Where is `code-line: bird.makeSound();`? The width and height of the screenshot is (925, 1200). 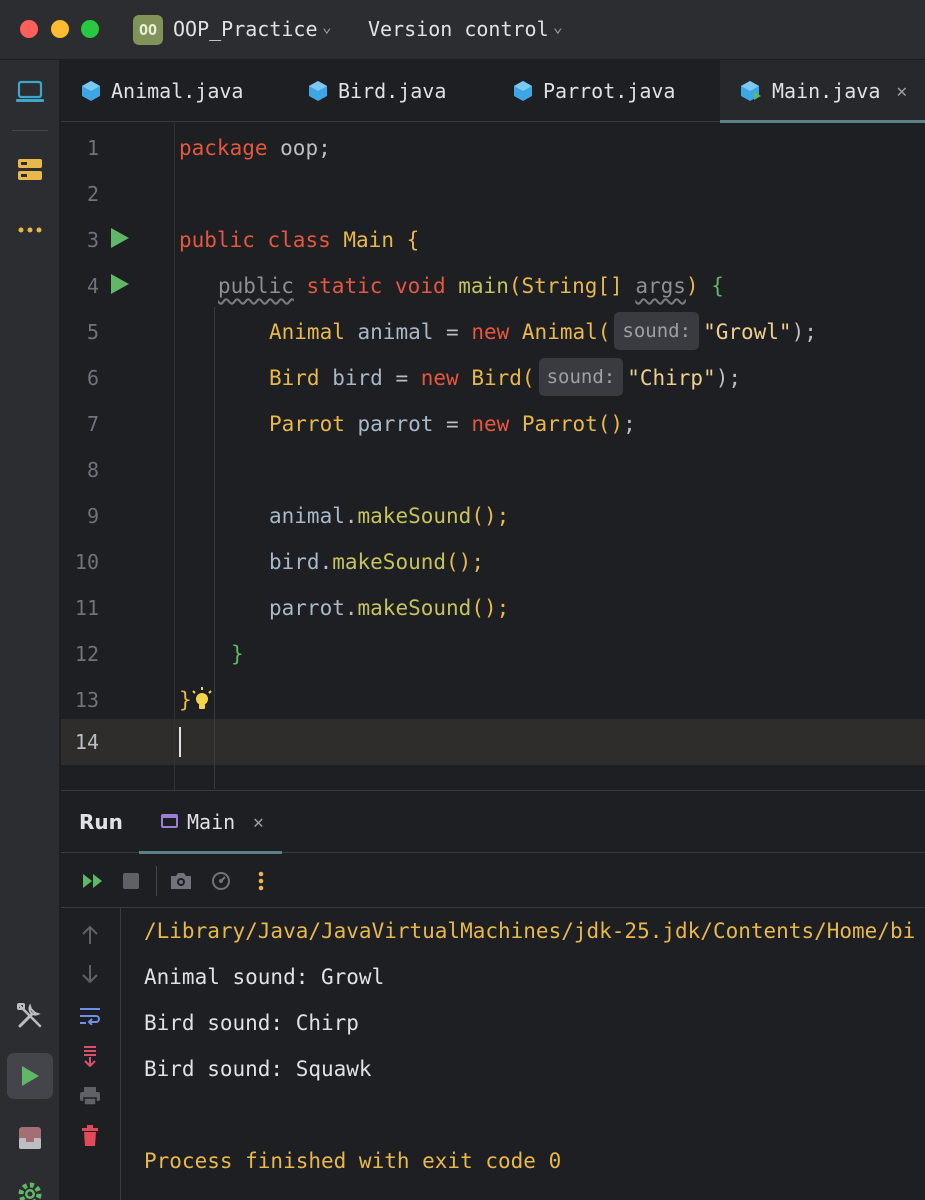
code-line: bird.makeSound(); is located at coordinates (376, 562).